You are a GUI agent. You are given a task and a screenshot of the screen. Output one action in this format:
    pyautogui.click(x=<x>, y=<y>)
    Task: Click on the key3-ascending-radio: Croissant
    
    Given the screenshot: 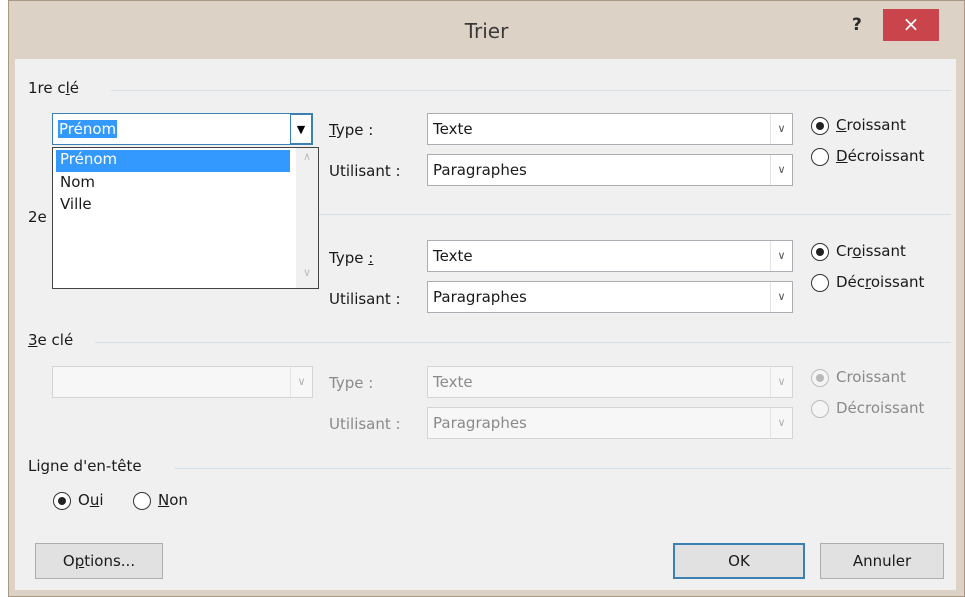 What is the action you would take?
    pyautogui.click(x=881, y=379)
    